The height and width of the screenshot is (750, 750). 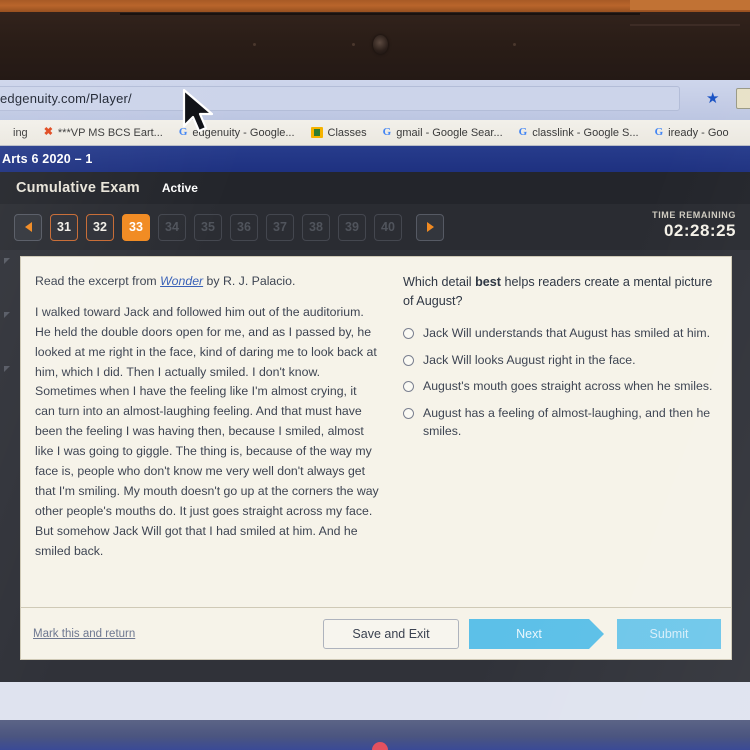 I want to click on next-button: Next, so click(x=536, y=633).